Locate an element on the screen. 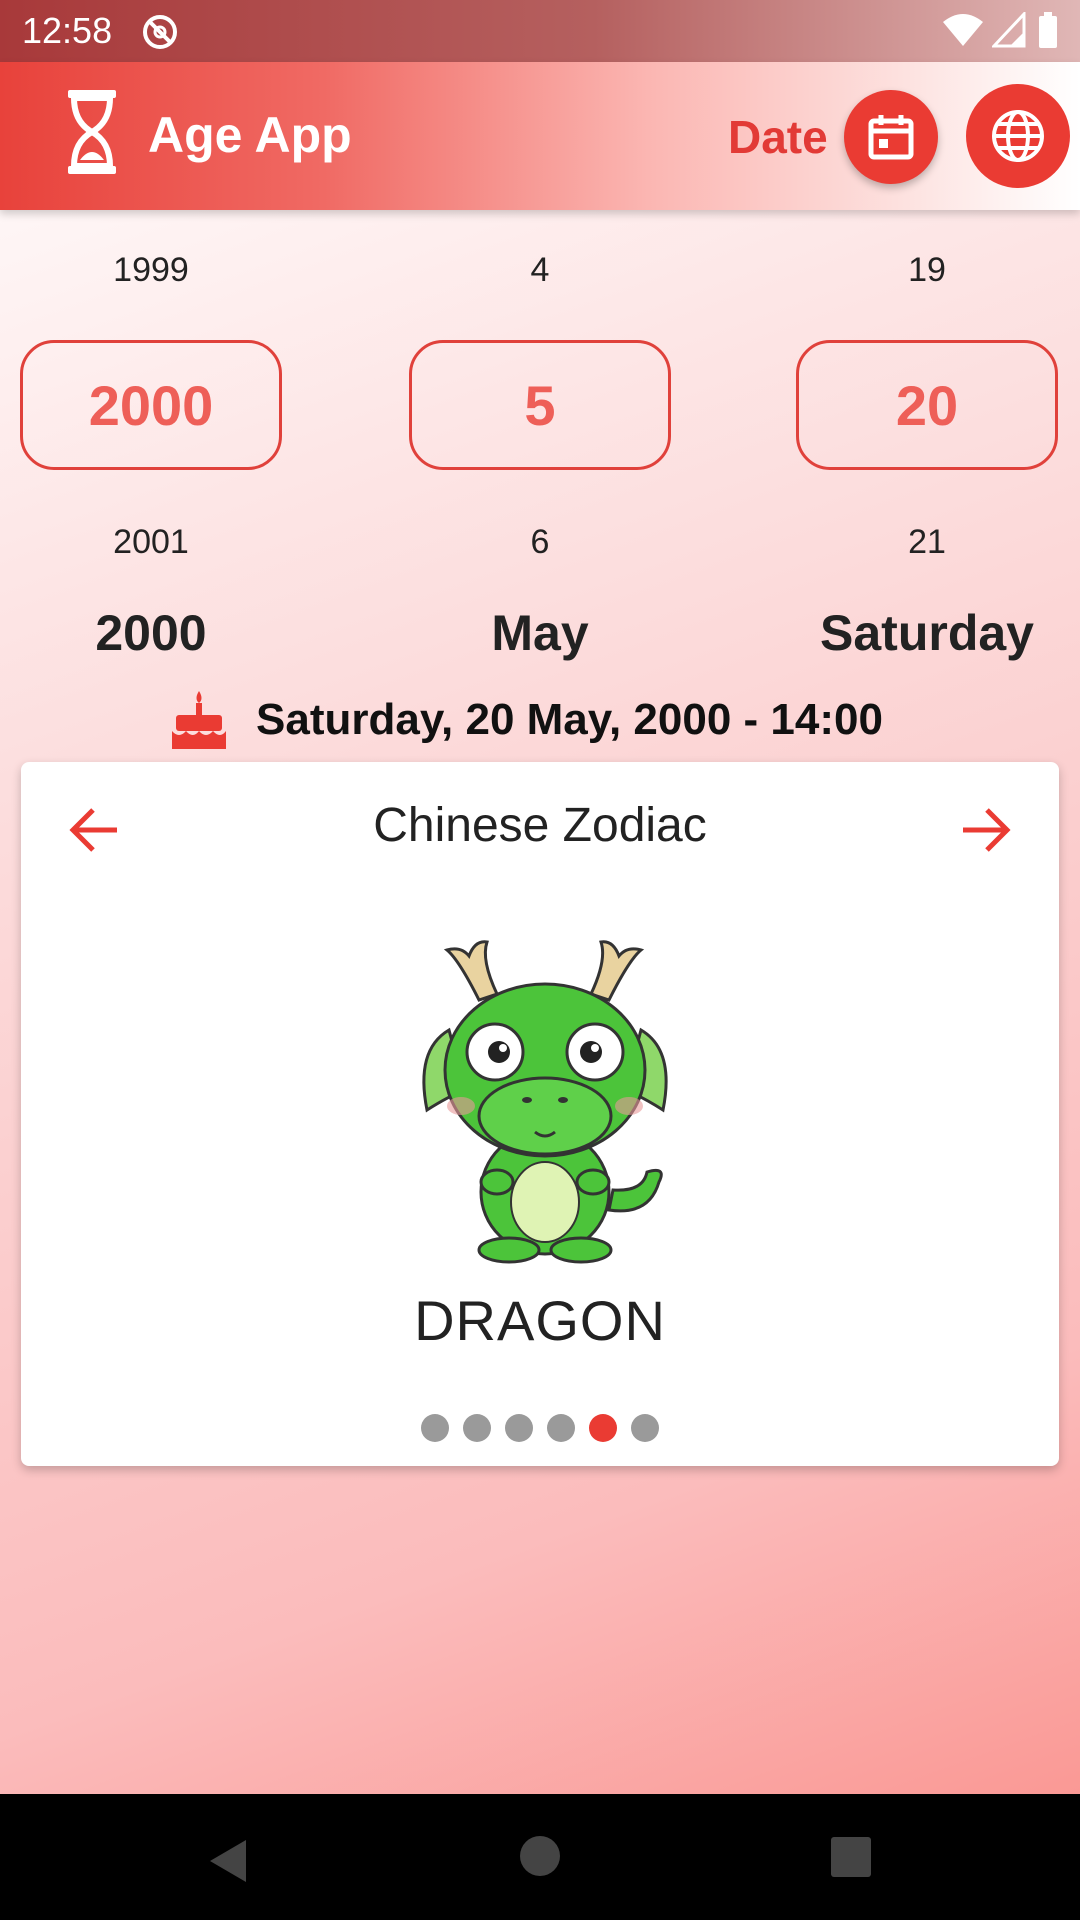 This screenshot has height=1920, width=1080. dragon-illustration is located at coordinates (545, 1102).